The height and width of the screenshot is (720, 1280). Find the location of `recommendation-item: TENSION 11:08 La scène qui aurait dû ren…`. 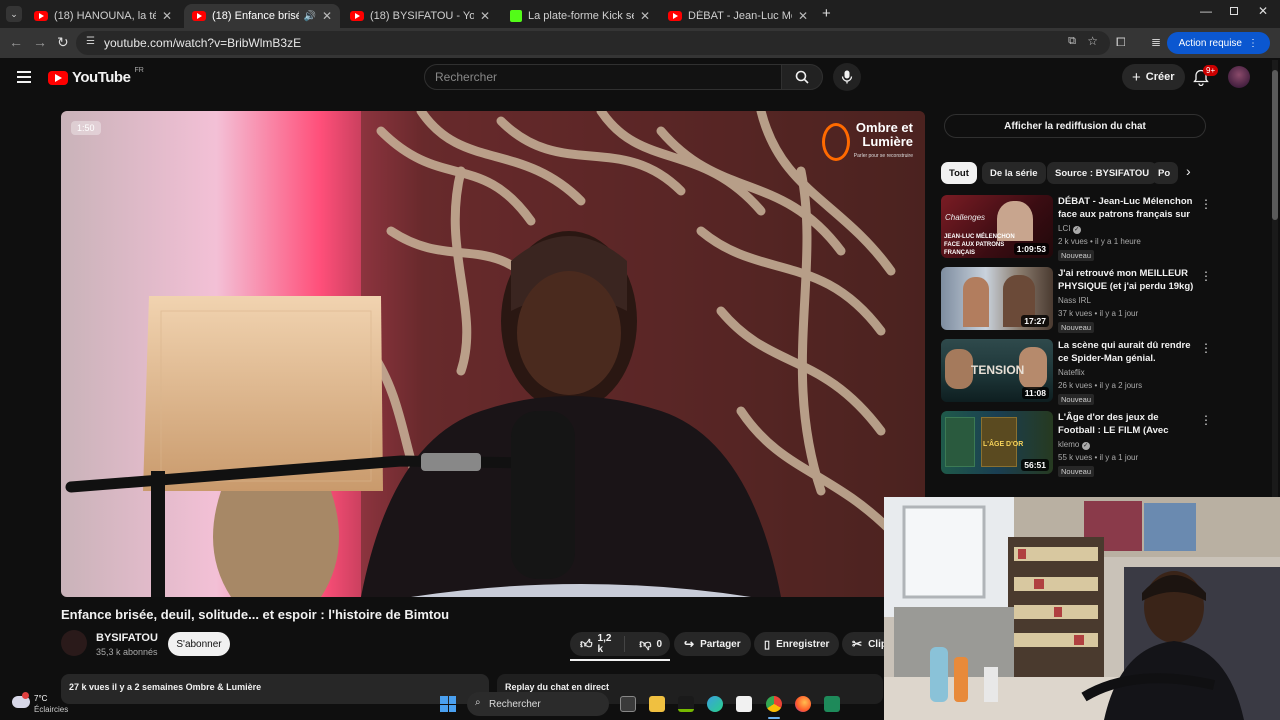

recommendation-item: TENSION 11:08 La scène qui aurait dû ren… is located at coordinates (1076, 372).